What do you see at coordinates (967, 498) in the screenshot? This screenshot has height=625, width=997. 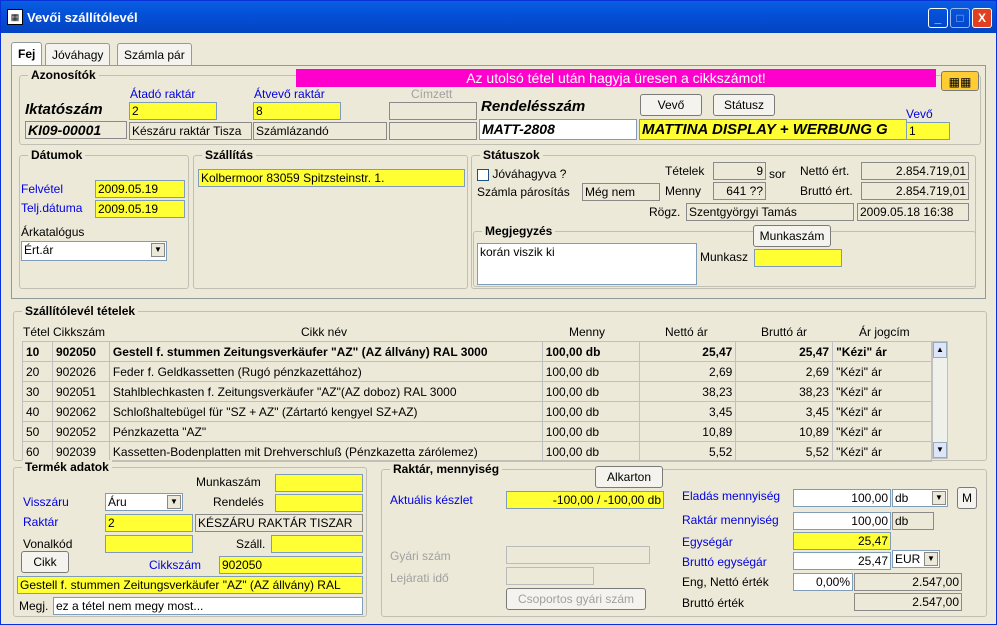 I see `m-button: M` at bounding box center [967, 498].